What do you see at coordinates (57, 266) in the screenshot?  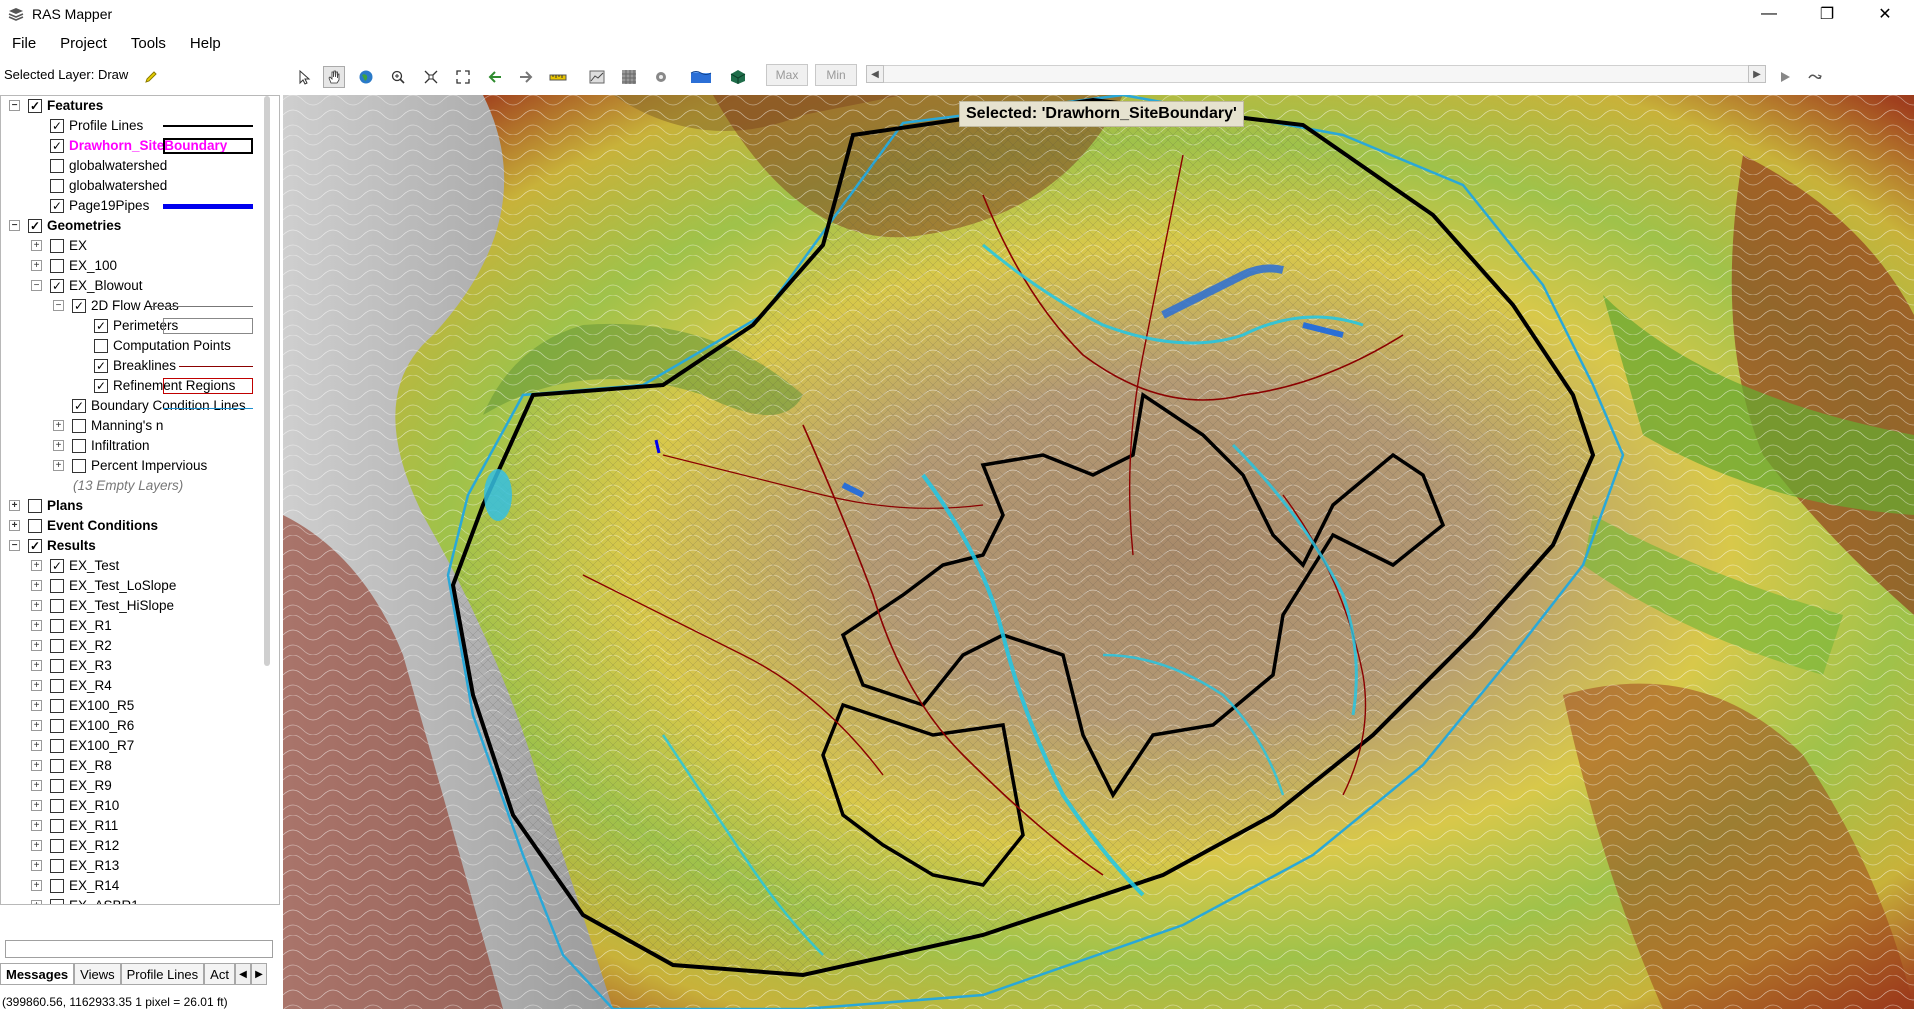 I see `ex-100-checkbox` at bounding box center [57, 266].